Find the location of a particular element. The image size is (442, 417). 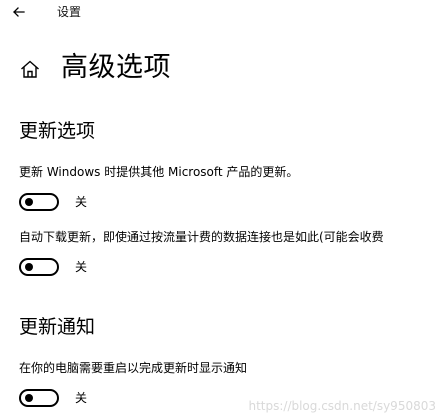

setting-label-restart-notification: 在你的电脑需要重启以完成更新时显示通知 is located at coordinates (133, 368).